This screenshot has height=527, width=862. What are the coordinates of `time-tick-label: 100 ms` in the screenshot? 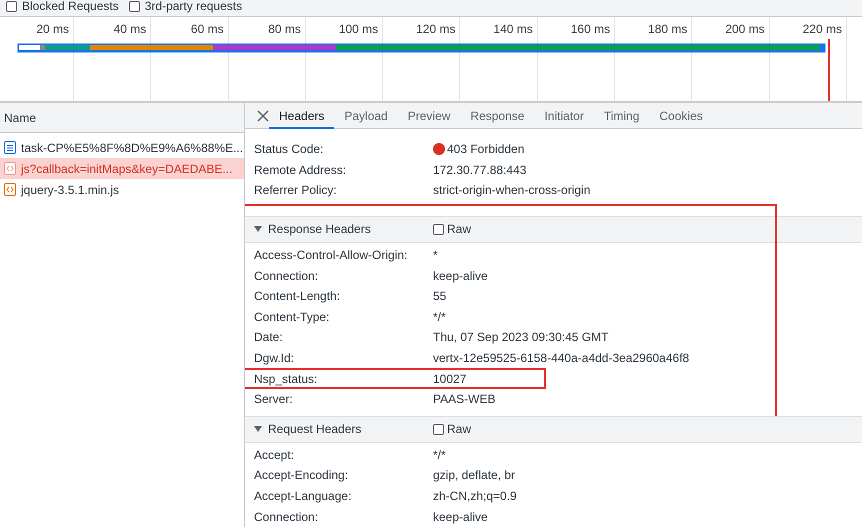 It's located at (358, 29).